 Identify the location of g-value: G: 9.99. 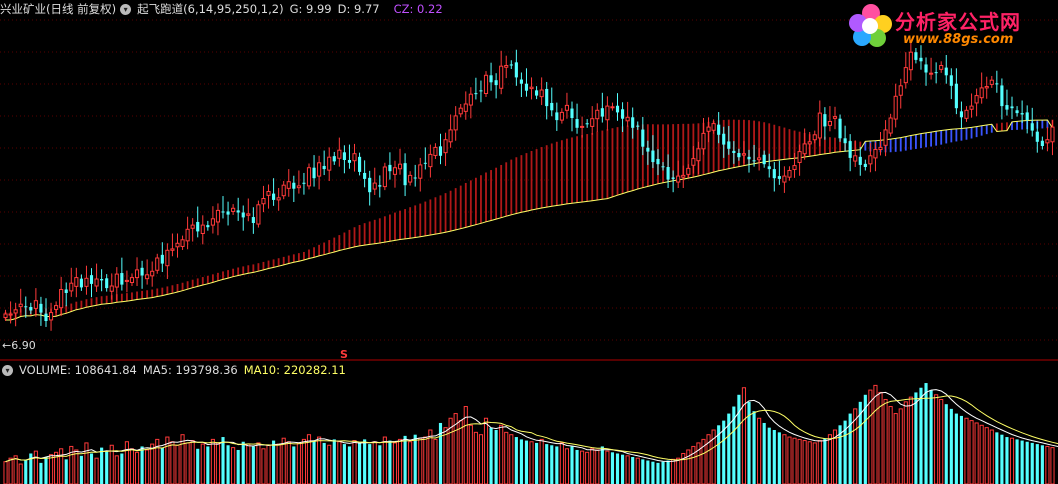
(310, 9).